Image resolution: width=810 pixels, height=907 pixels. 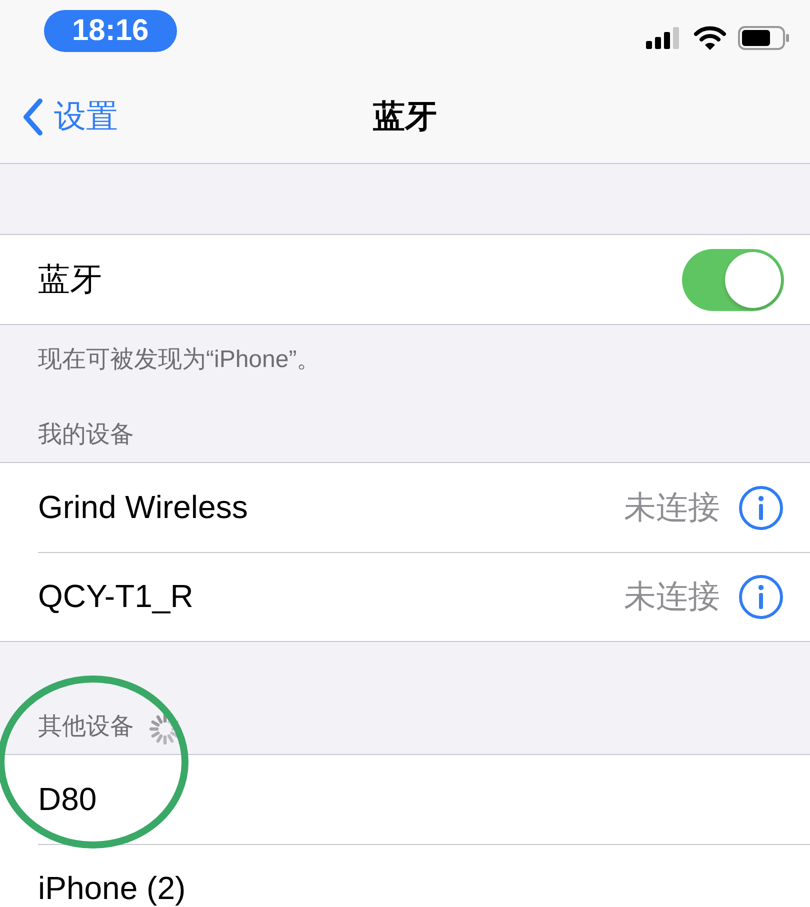 I want to click on wifi-icon, so click(x=710, y=38).